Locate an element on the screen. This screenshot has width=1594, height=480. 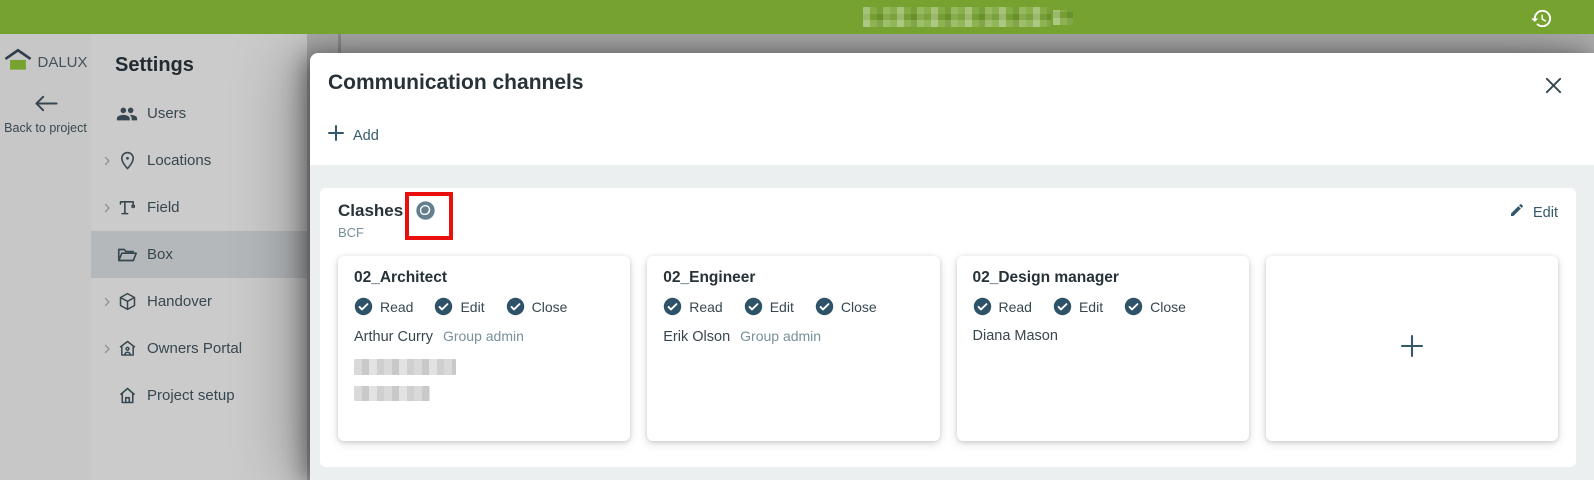
member-row: Erik Olson Group admin is located at coordinates (793, 336).